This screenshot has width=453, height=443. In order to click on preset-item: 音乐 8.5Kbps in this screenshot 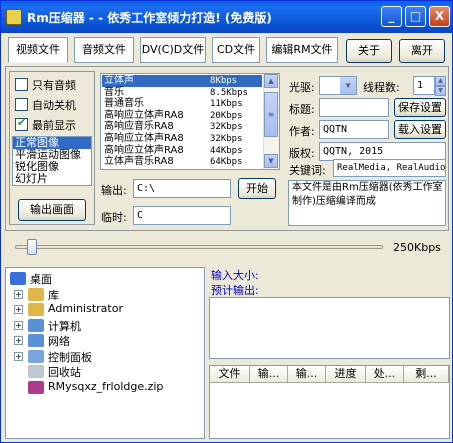, I will do `click(182, 93)`.